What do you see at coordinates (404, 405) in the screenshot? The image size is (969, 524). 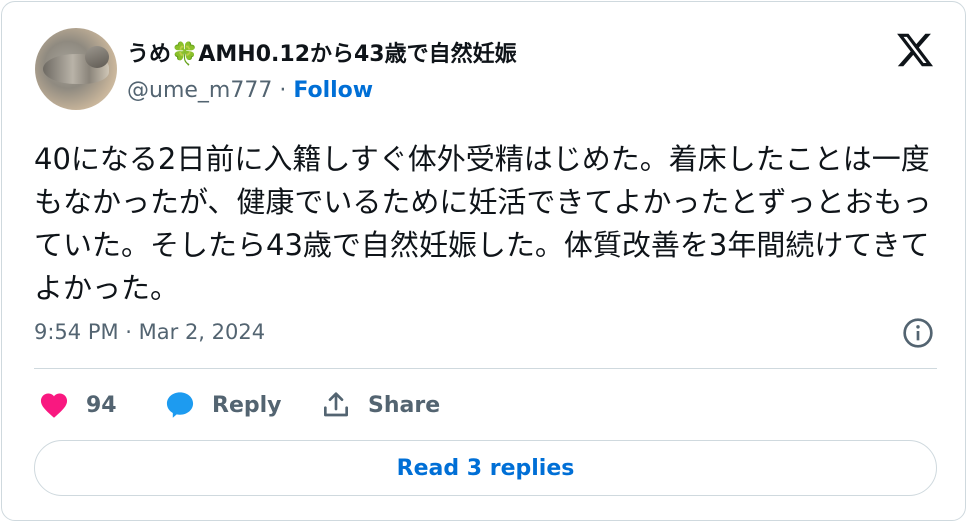 I see `share-label: Share` at bounding box center [404, 405].